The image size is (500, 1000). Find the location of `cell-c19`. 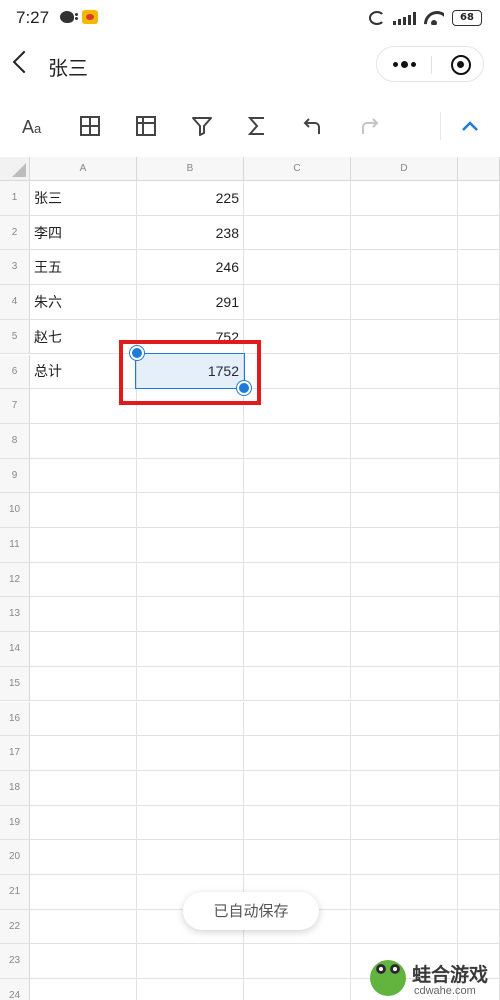

cell-c19 is located at coordinates (297, 823).